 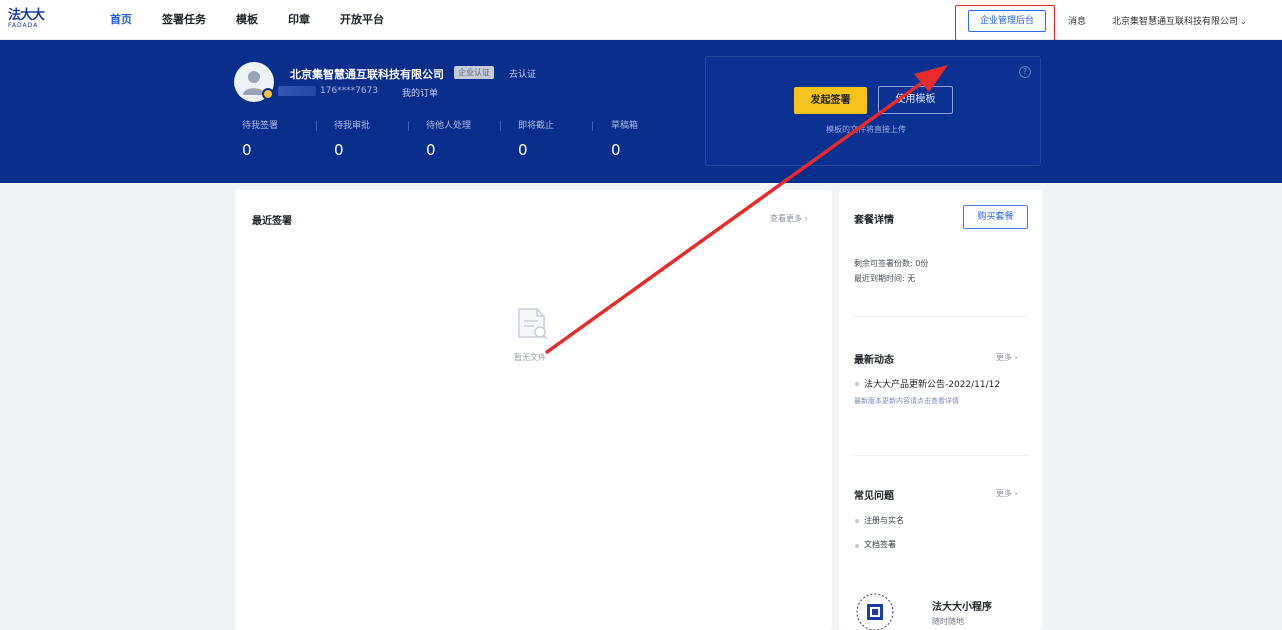 I want to click on faq-item-register: 注册与实名, so click(x=884, y=520).